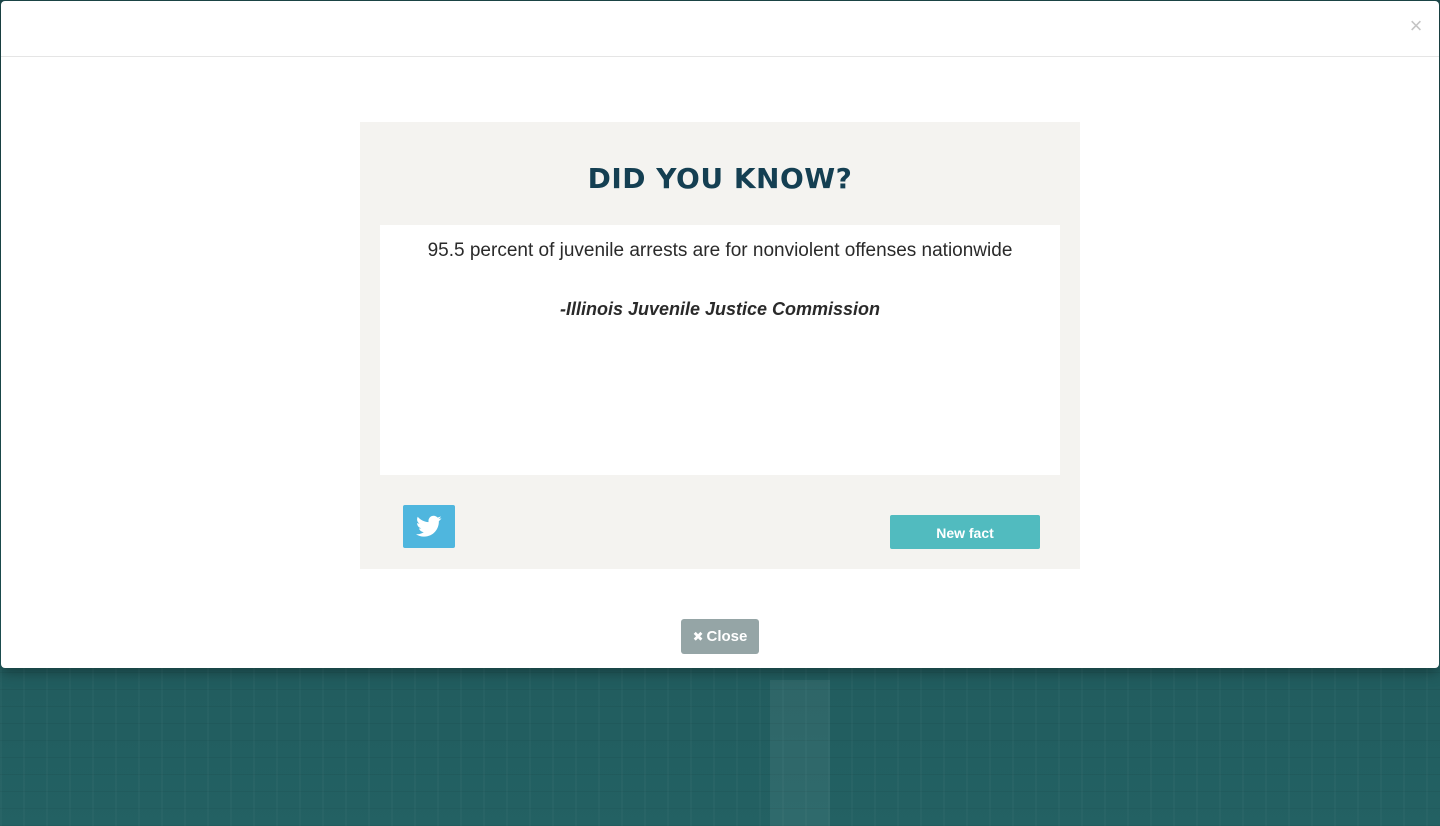 The width and height of the screenshot is (1440, 826). I want to click on close-button-label: Close, so click(727, 636).